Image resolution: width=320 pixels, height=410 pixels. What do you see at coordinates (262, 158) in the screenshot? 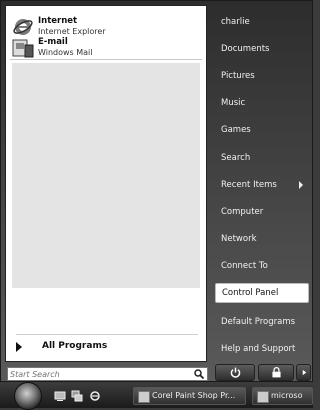
I see `search-link: Search` at bounding box center [262, 158].